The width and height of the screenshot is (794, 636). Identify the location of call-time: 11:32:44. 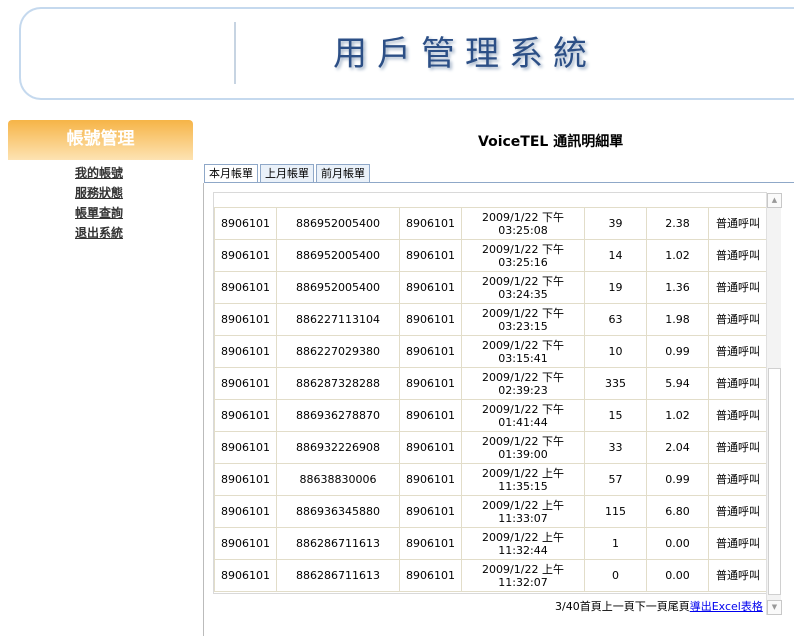
(523, 550).